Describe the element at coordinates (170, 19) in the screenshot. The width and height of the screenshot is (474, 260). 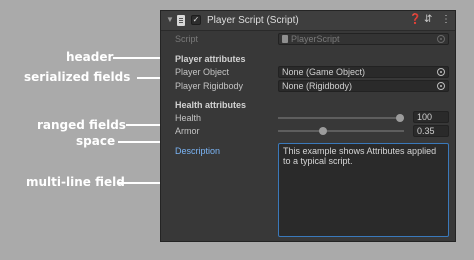
I see `foldout-arrow-icon: ▼` at that location.